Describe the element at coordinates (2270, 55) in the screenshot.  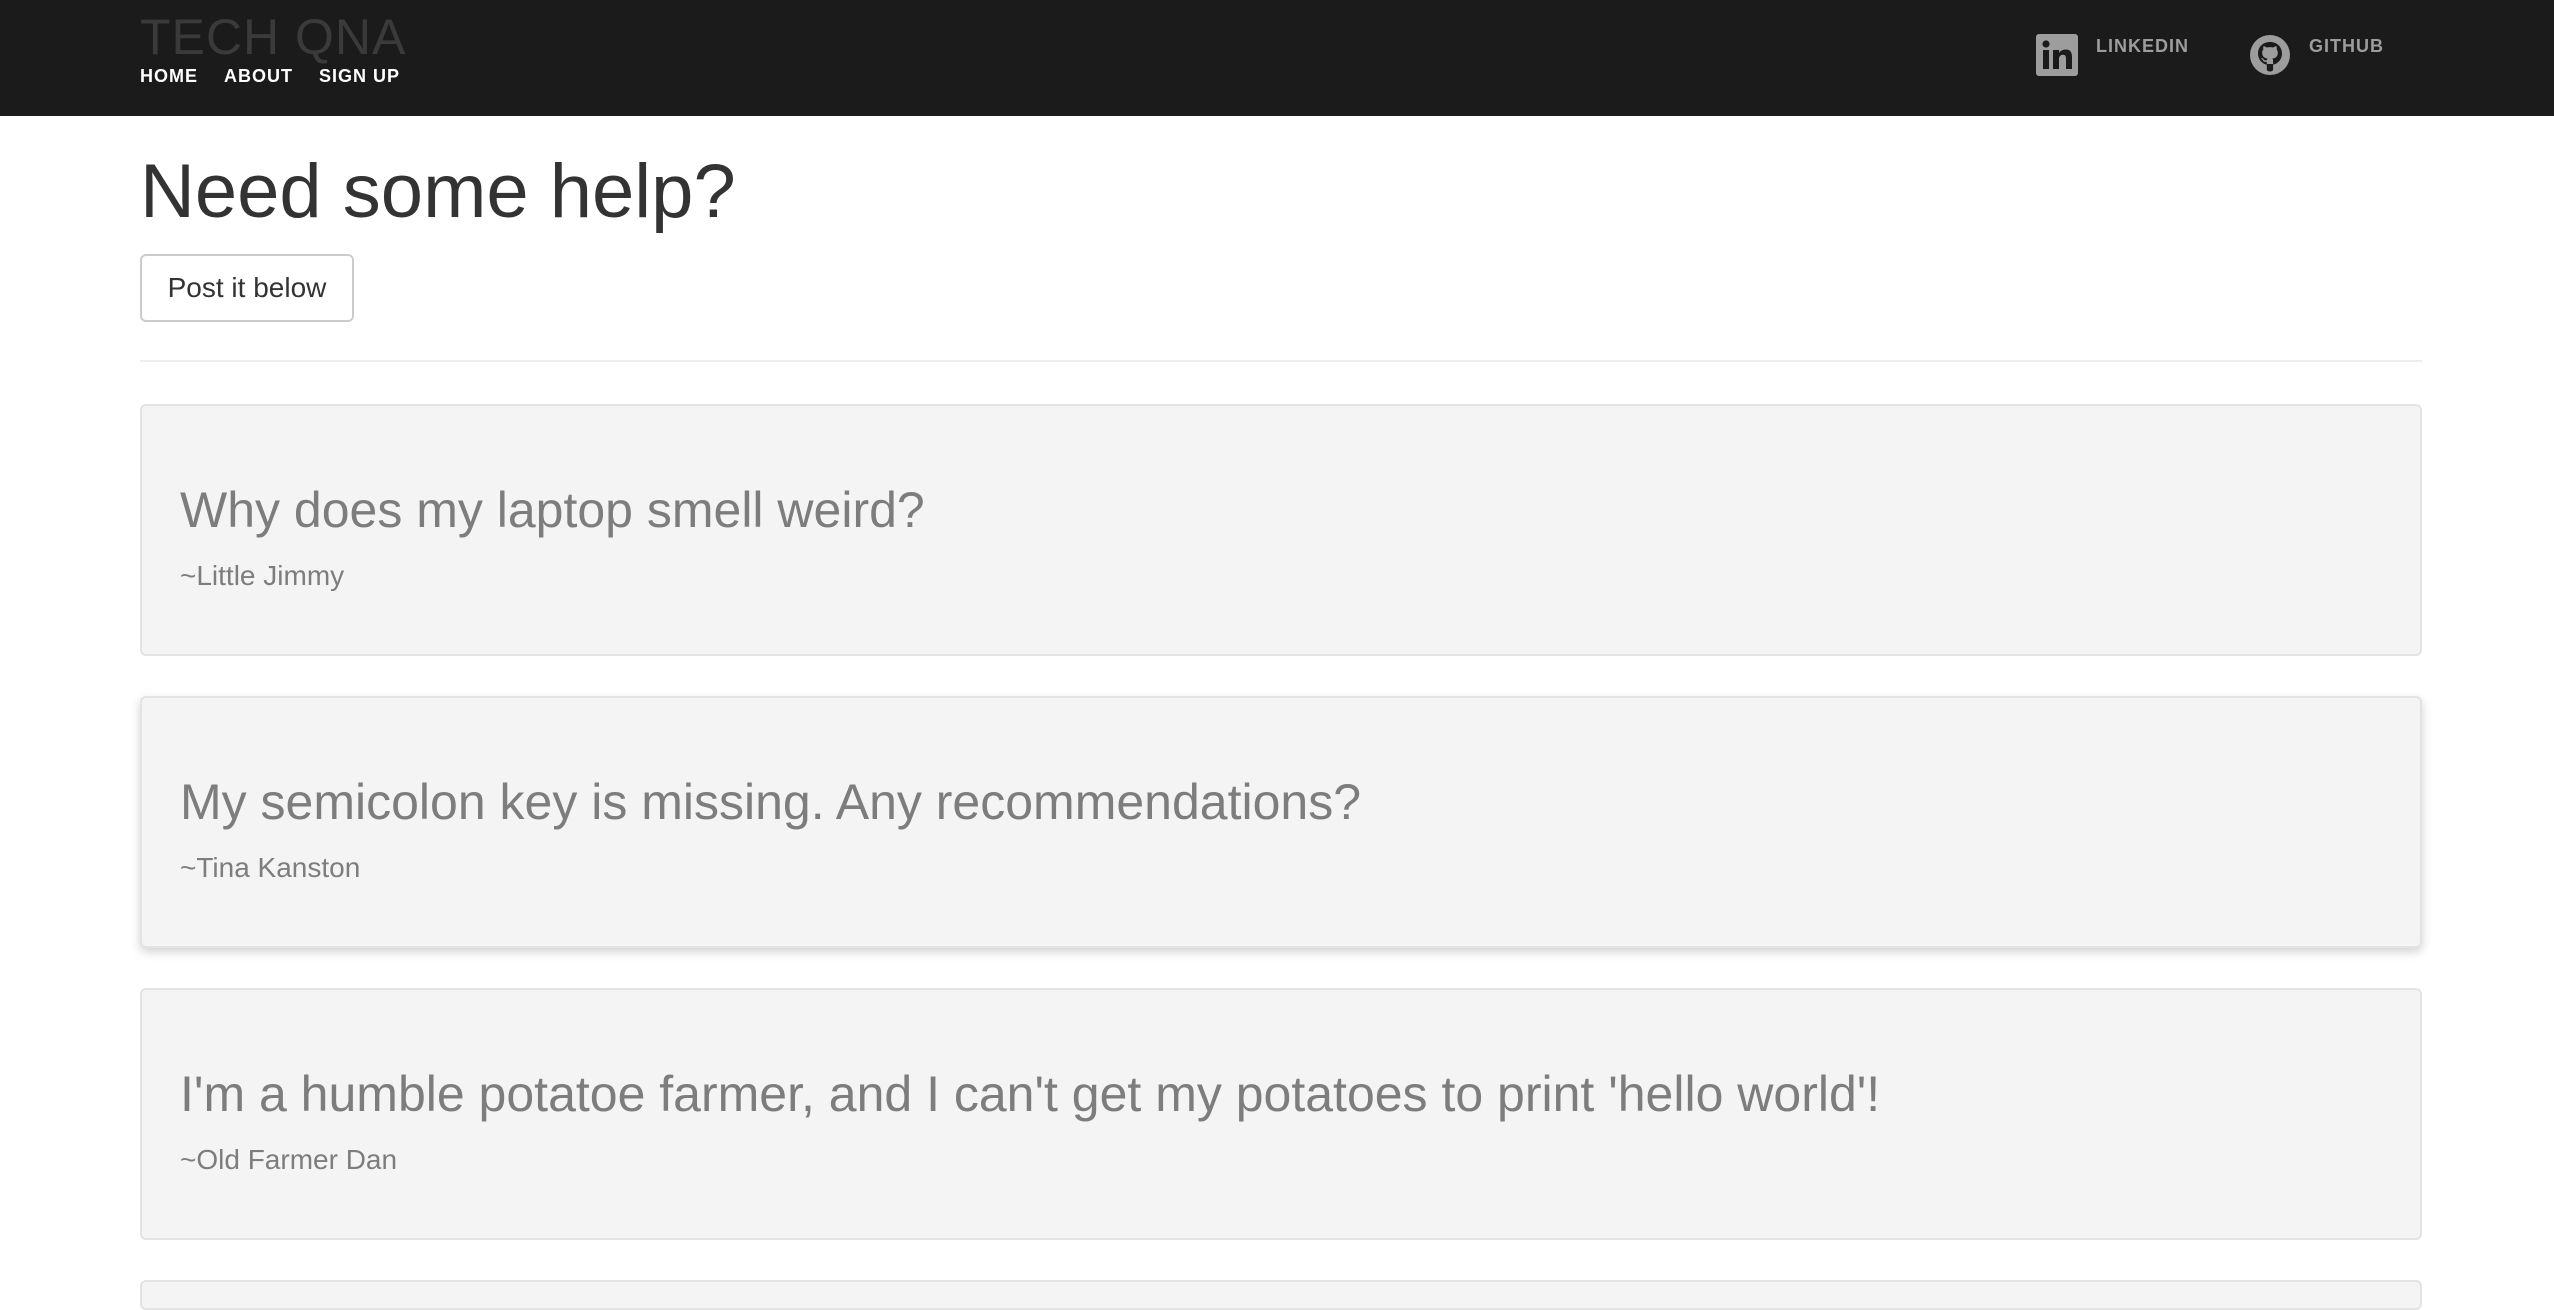
I see `github-icon` at that location.